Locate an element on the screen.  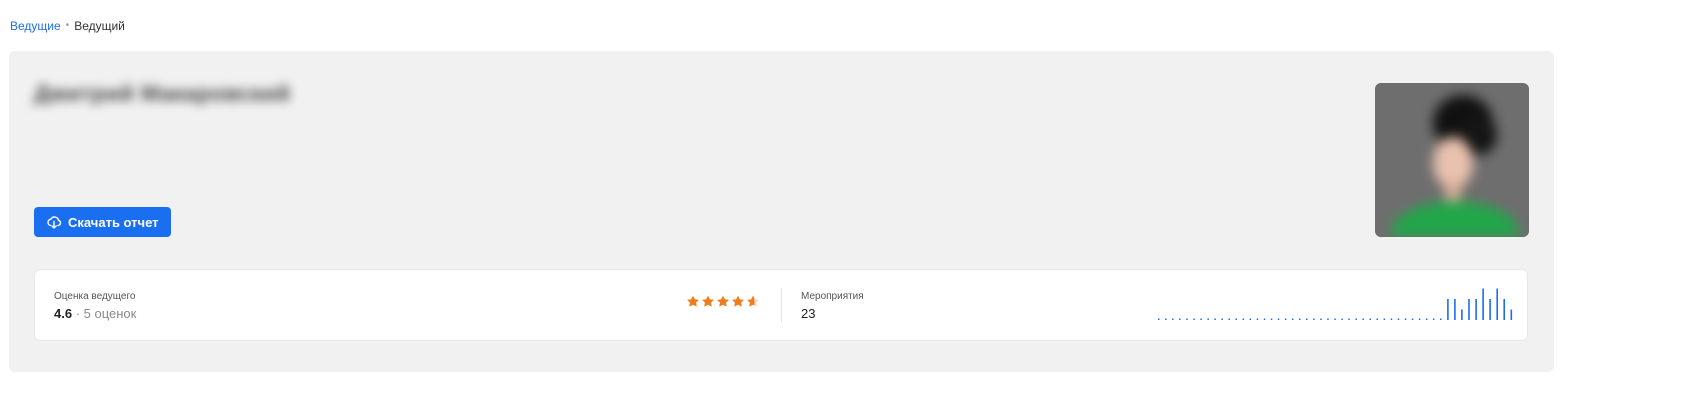
rating-count: 5 оценок is located at coordinates (110, 313).